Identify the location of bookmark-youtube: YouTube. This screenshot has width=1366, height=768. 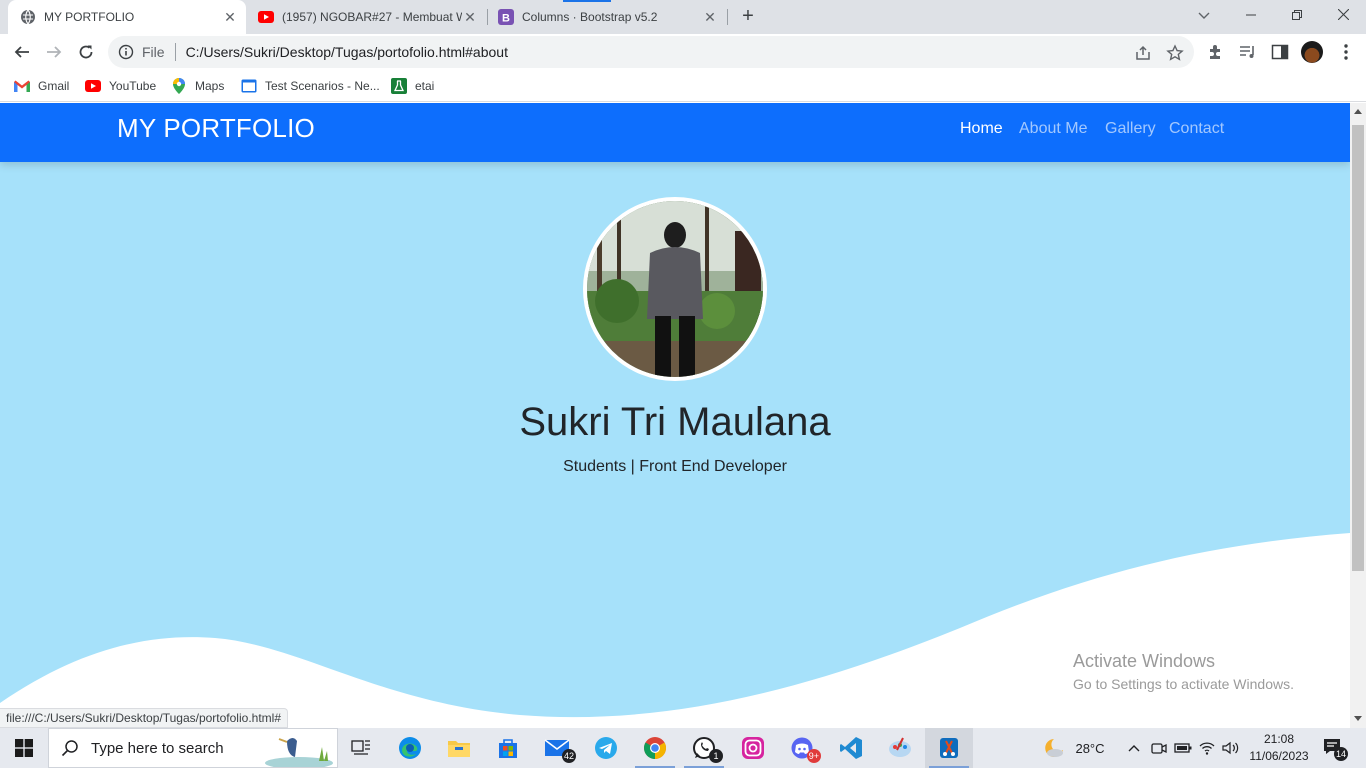
(120, 86).